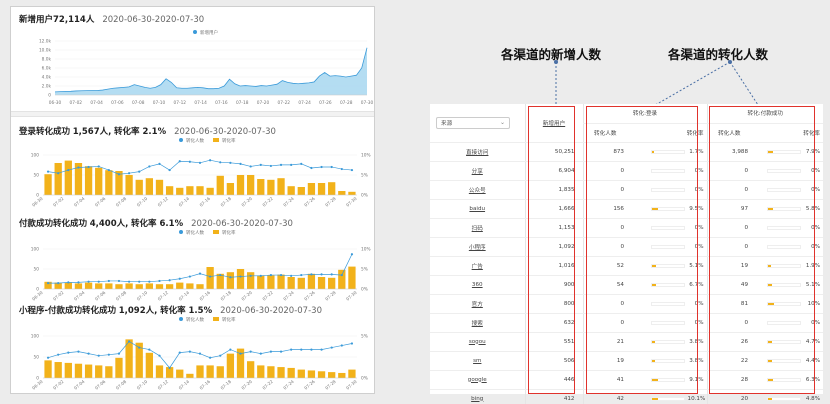 Image resolution: width=830 pixels, height=404 pixels. Describe the element at coordinates (696, 284) in the screenshot. I see `rate-value: 6.7%` at that location.